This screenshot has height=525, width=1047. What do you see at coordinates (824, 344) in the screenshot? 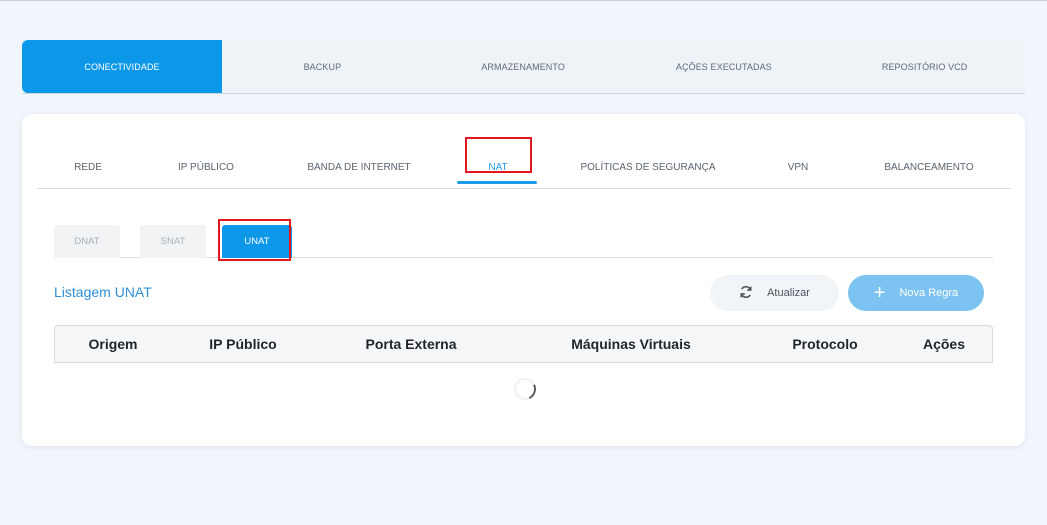
I see `column-header-protocolo: Protocolo` at bounding box center [824, 344].